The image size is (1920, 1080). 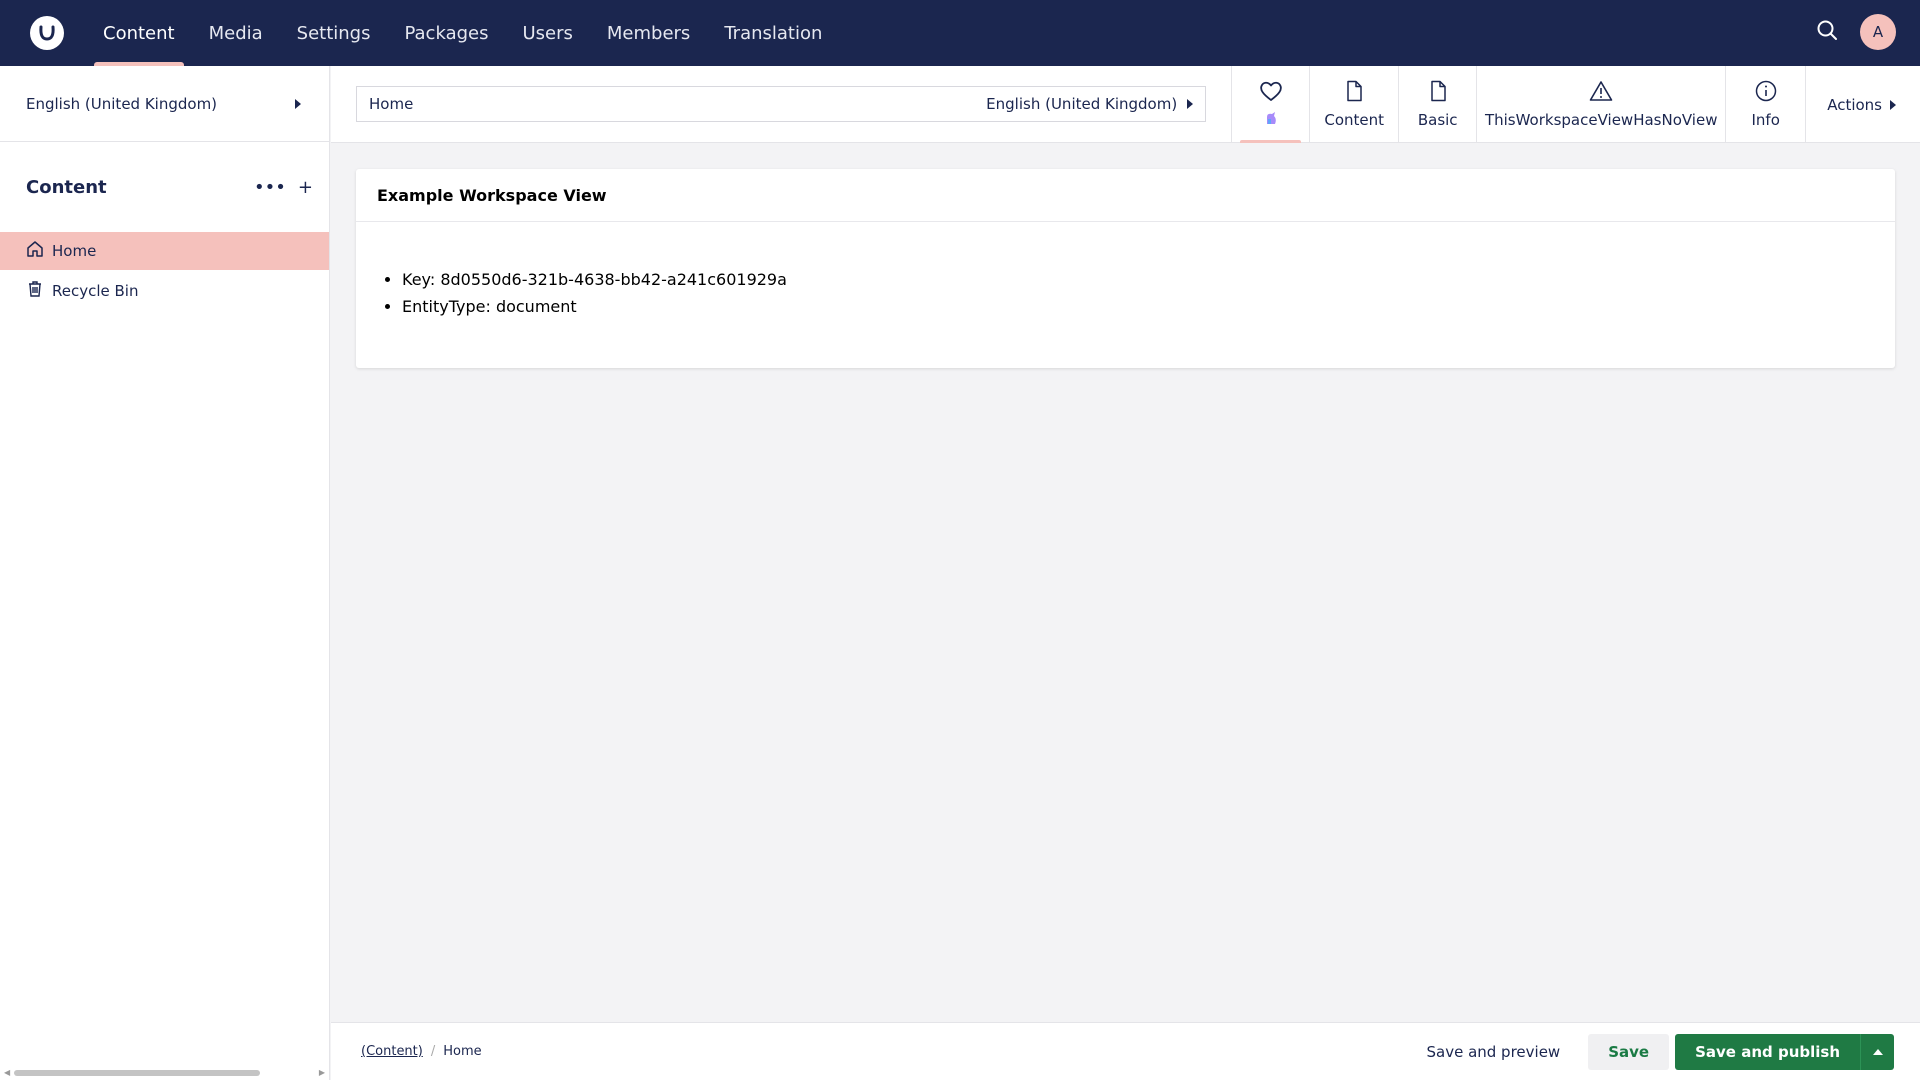 I want to click on view-basic: Basic, so click(x=1437, y=104).